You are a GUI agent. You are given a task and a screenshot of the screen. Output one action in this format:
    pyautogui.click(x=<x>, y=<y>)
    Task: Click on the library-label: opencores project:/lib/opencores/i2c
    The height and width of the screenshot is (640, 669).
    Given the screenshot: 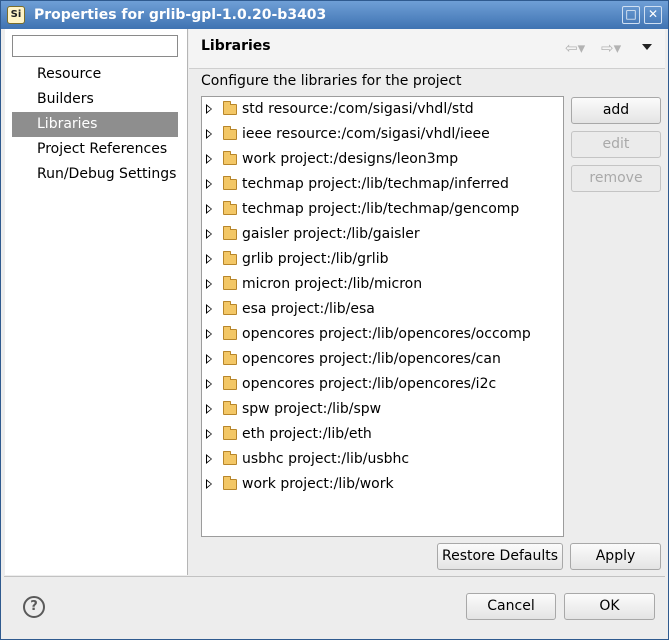 What is the action you would take?
    pyautogui.click(x=369, y=384)
    